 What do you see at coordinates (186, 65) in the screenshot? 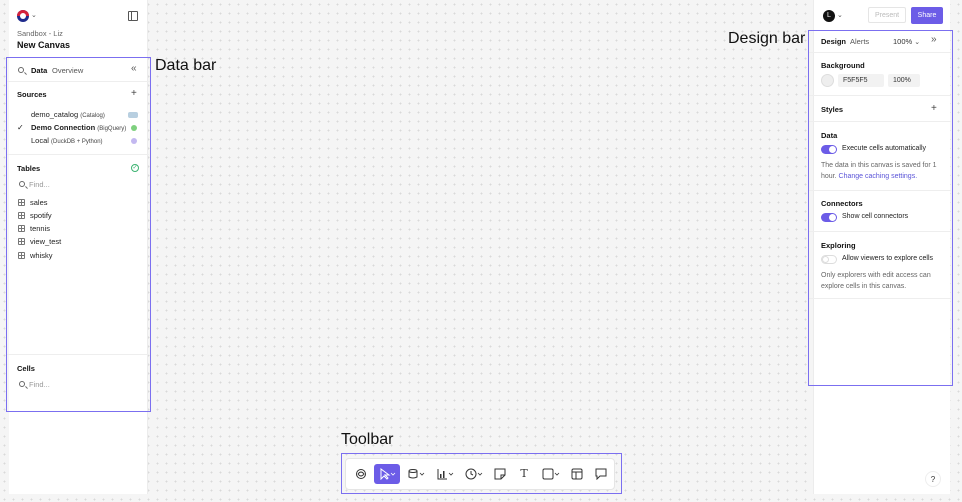
I see `data-bar-label: Data bar` at bounding box center [186, 65].